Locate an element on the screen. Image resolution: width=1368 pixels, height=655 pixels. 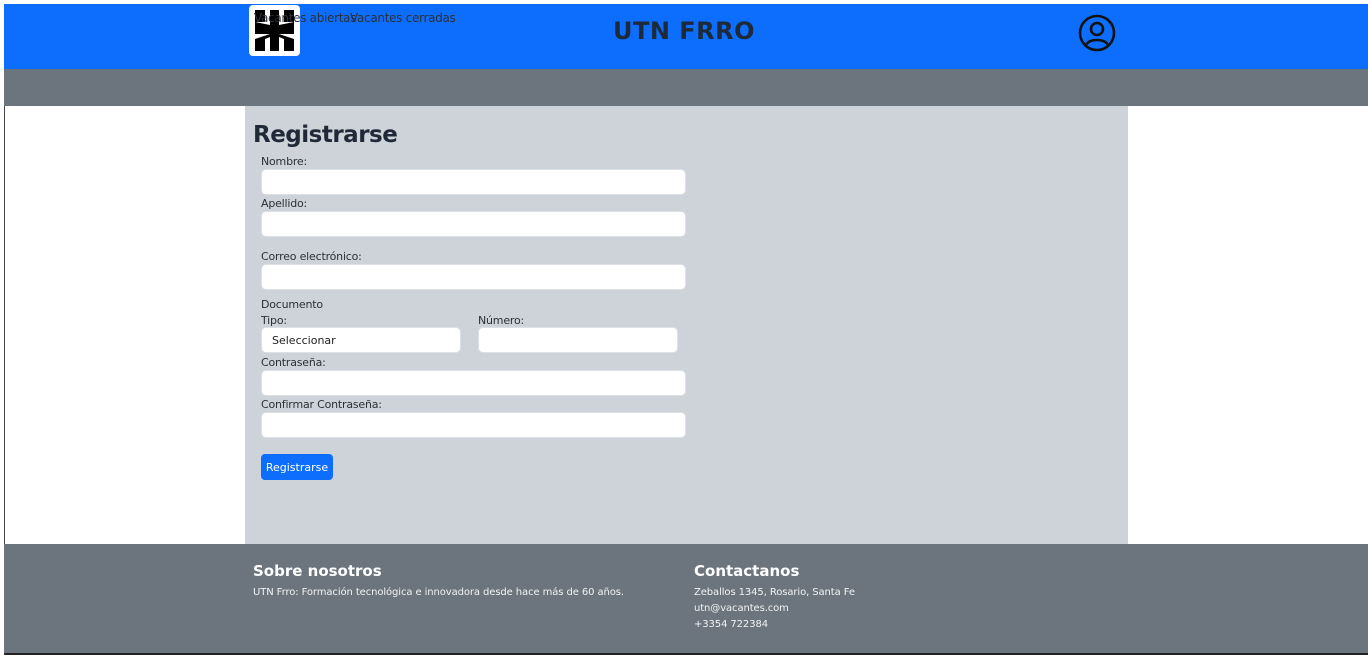
password-label: Contraseña: is located at coordinates (293, 362).